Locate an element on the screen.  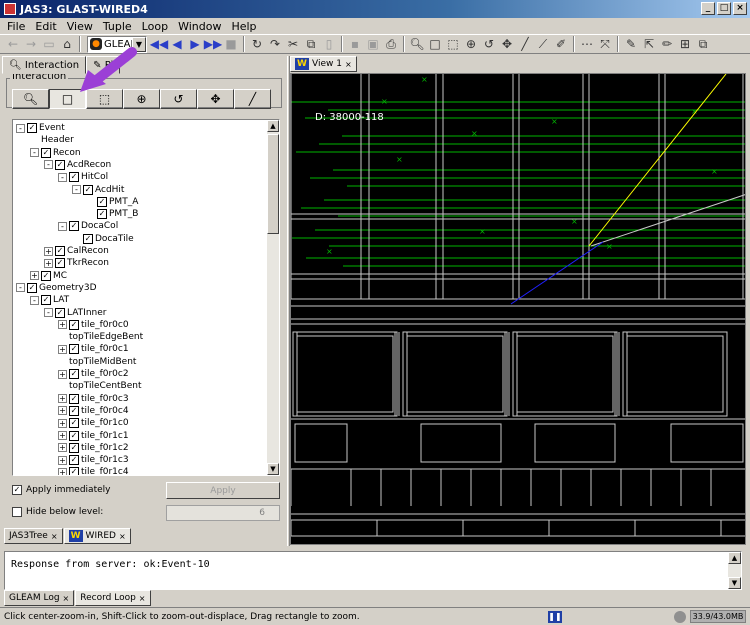
tree-node: - ✓ DocaCol is located at coordinates (88, 226).